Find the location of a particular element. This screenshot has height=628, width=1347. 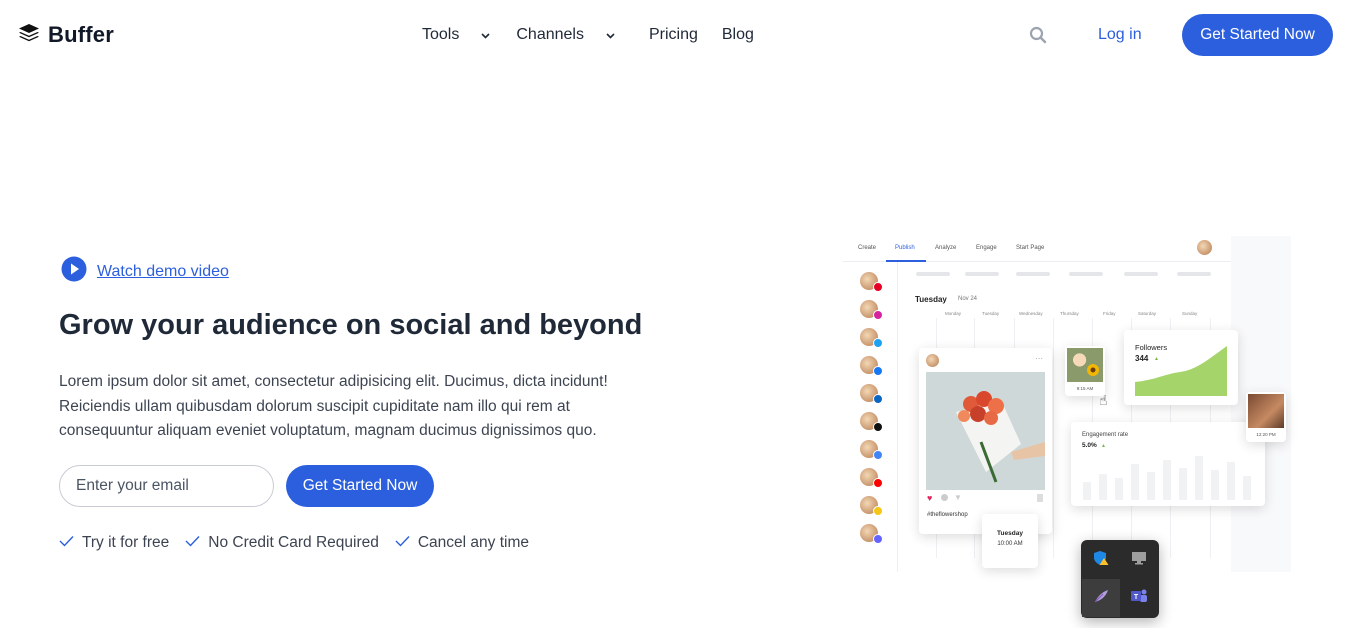

teams-icon: T is located at coordinates (1139, 598).